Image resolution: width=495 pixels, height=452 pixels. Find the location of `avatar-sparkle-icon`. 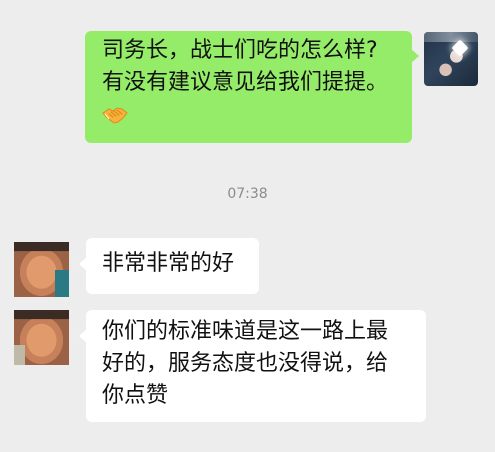

avatar-sparkle-icon is located at coordinates (460, 48).